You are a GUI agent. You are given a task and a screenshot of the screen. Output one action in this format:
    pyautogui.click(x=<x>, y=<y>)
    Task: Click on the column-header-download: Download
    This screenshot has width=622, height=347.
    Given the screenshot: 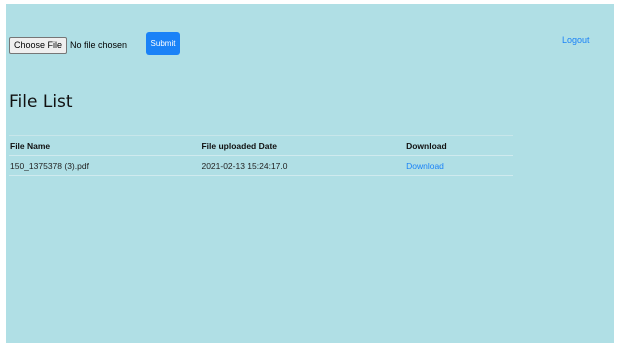 What is the action you would take?
    pyautogui.click(x=459, y=145)
    